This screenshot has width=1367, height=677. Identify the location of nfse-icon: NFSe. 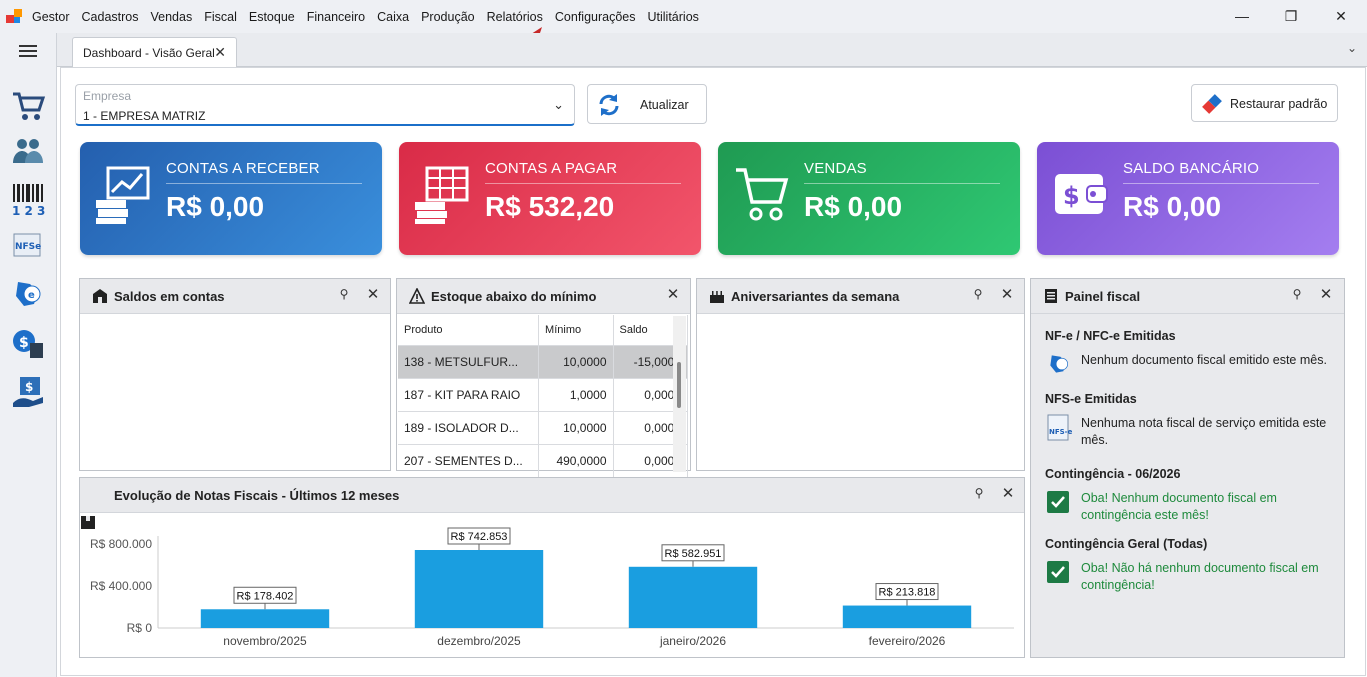
(28, 246).